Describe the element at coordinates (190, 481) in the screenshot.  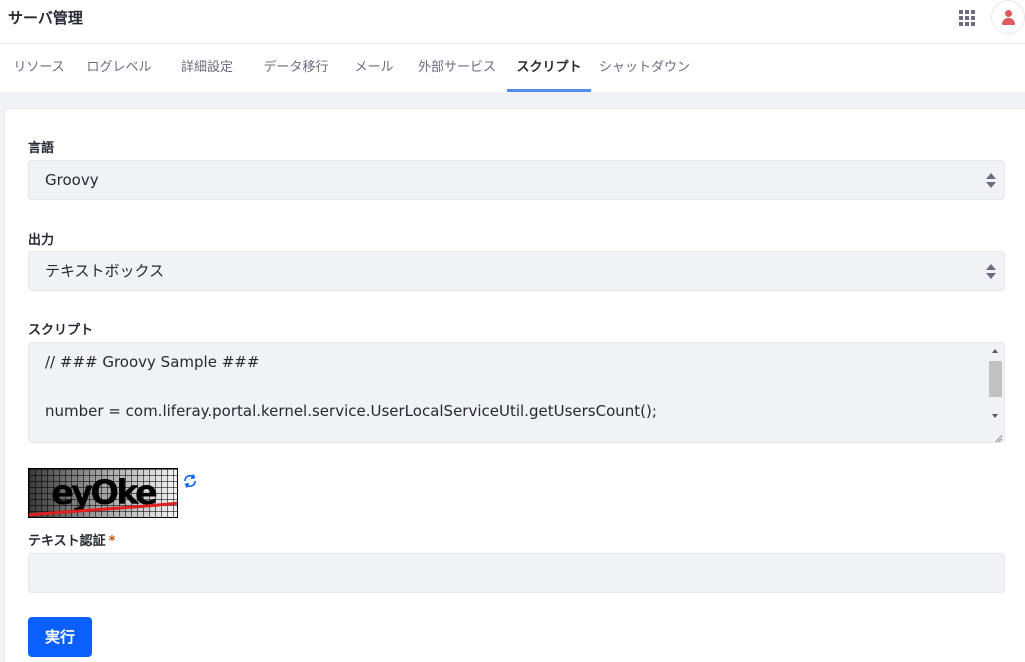
I see `refresh-icon` at that location.